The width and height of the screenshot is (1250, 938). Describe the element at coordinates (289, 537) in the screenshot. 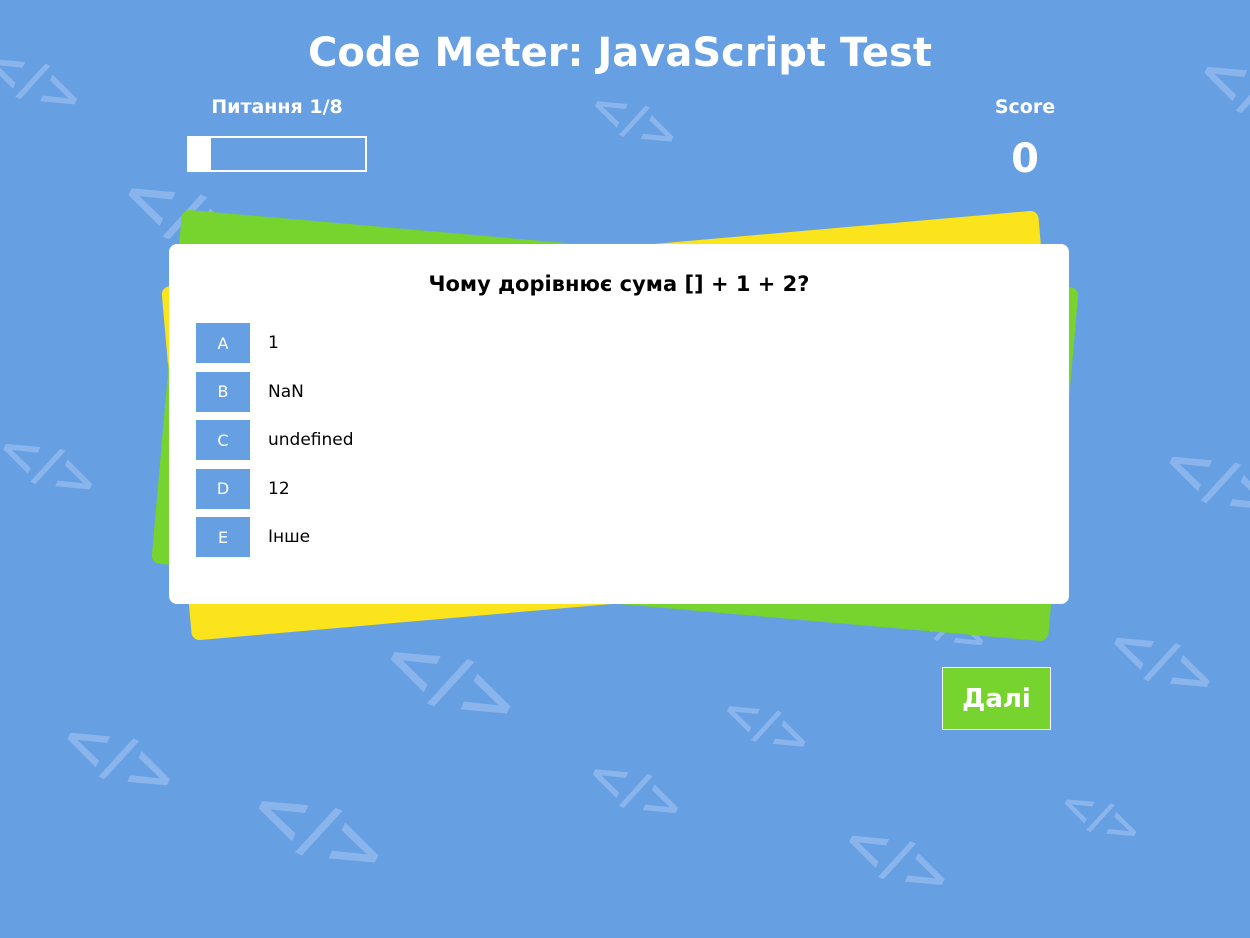

I see `answer-text: Інше` at that location.